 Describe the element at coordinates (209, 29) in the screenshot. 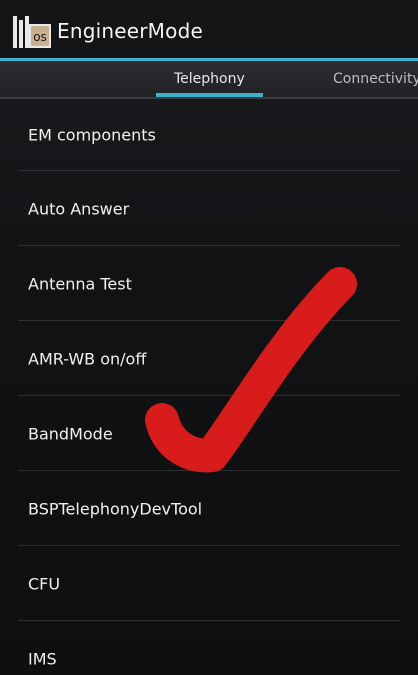

I see `action-bar: os EngineerMode` at that location.